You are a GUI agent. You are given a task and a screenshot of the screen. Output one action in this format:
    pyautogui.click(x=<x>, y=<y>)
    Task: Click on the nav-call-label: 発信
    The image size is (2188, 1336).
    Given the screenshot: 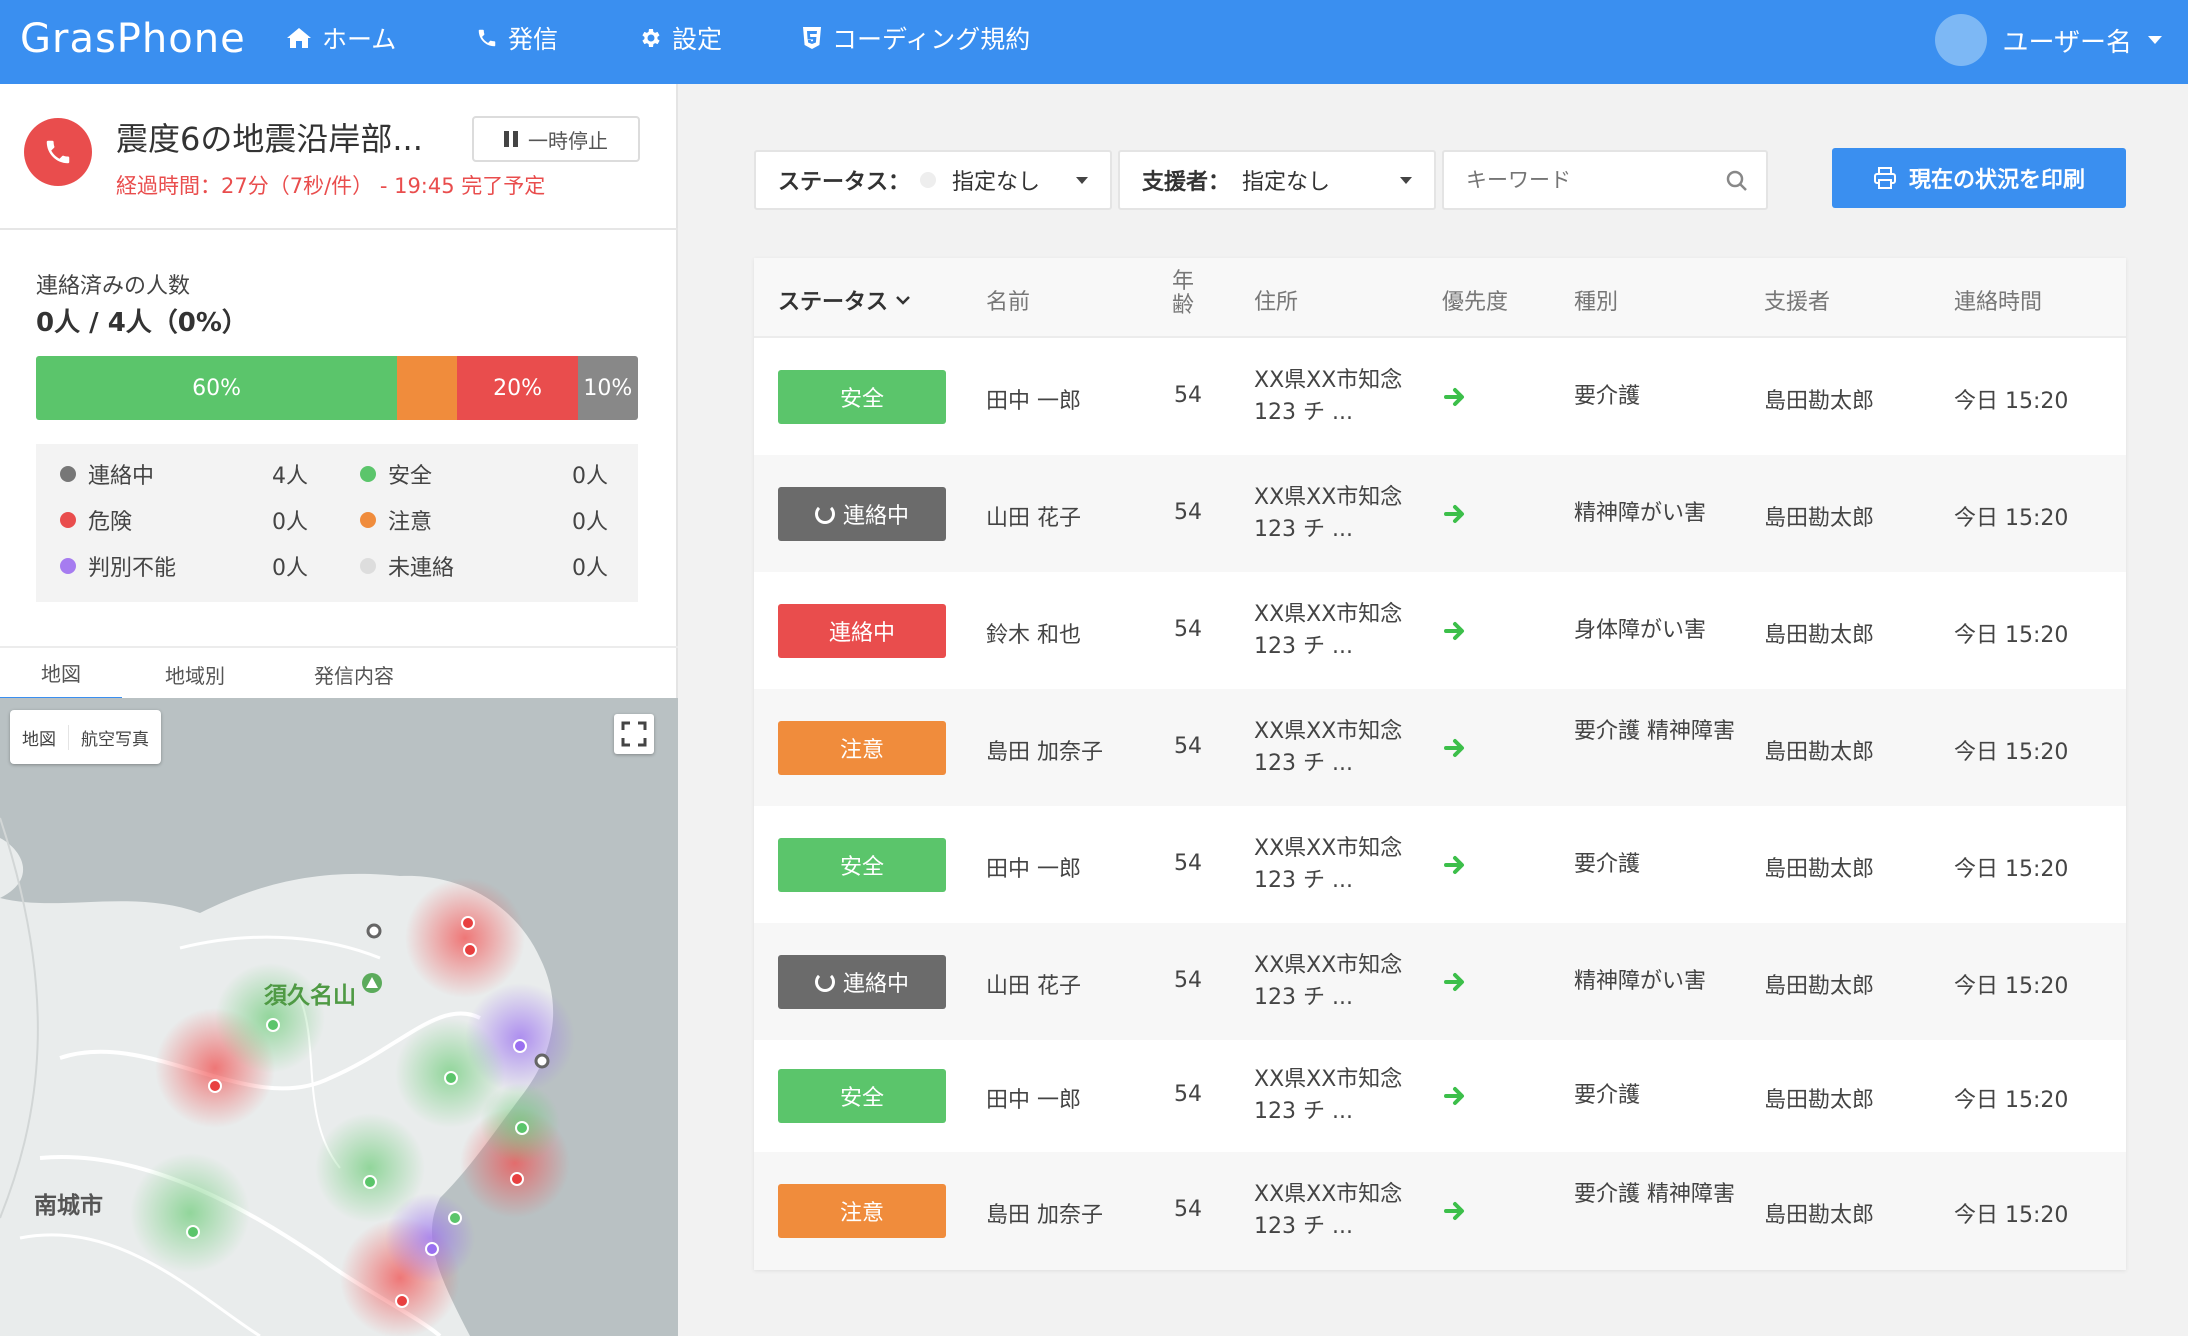 What is the action you would take?
    pyautogui.click(x=533, y=39)
    